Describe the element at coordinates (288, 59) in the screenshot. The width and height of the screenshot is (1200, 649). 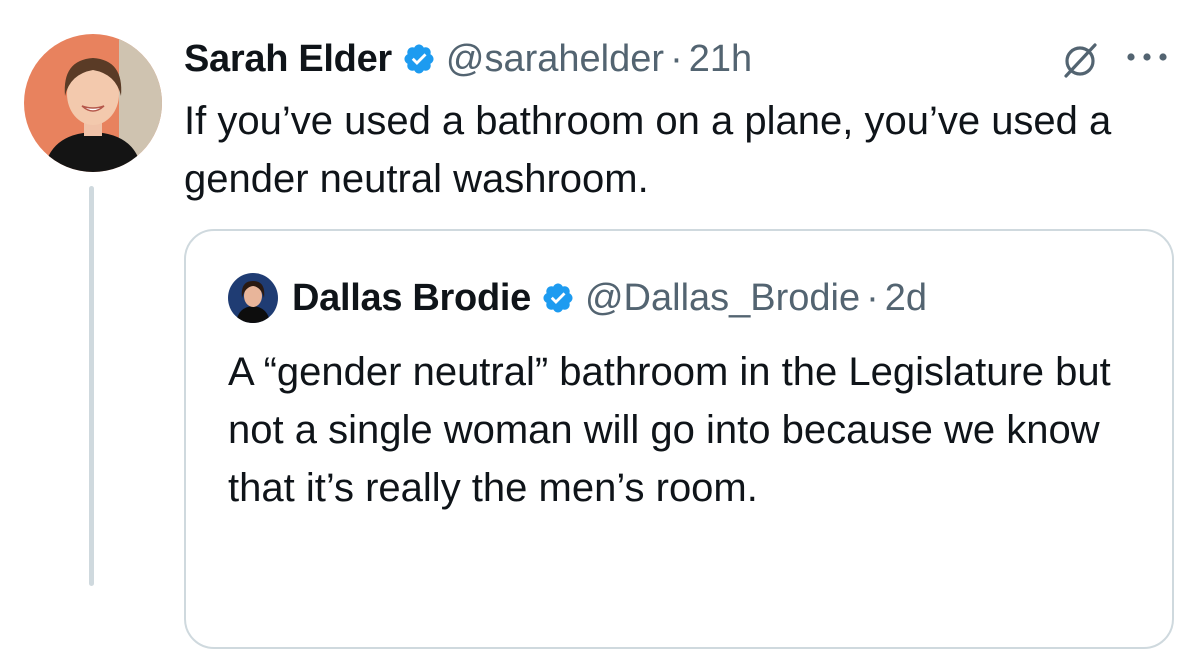
I see `author-name: Sarah Elder` at that location.